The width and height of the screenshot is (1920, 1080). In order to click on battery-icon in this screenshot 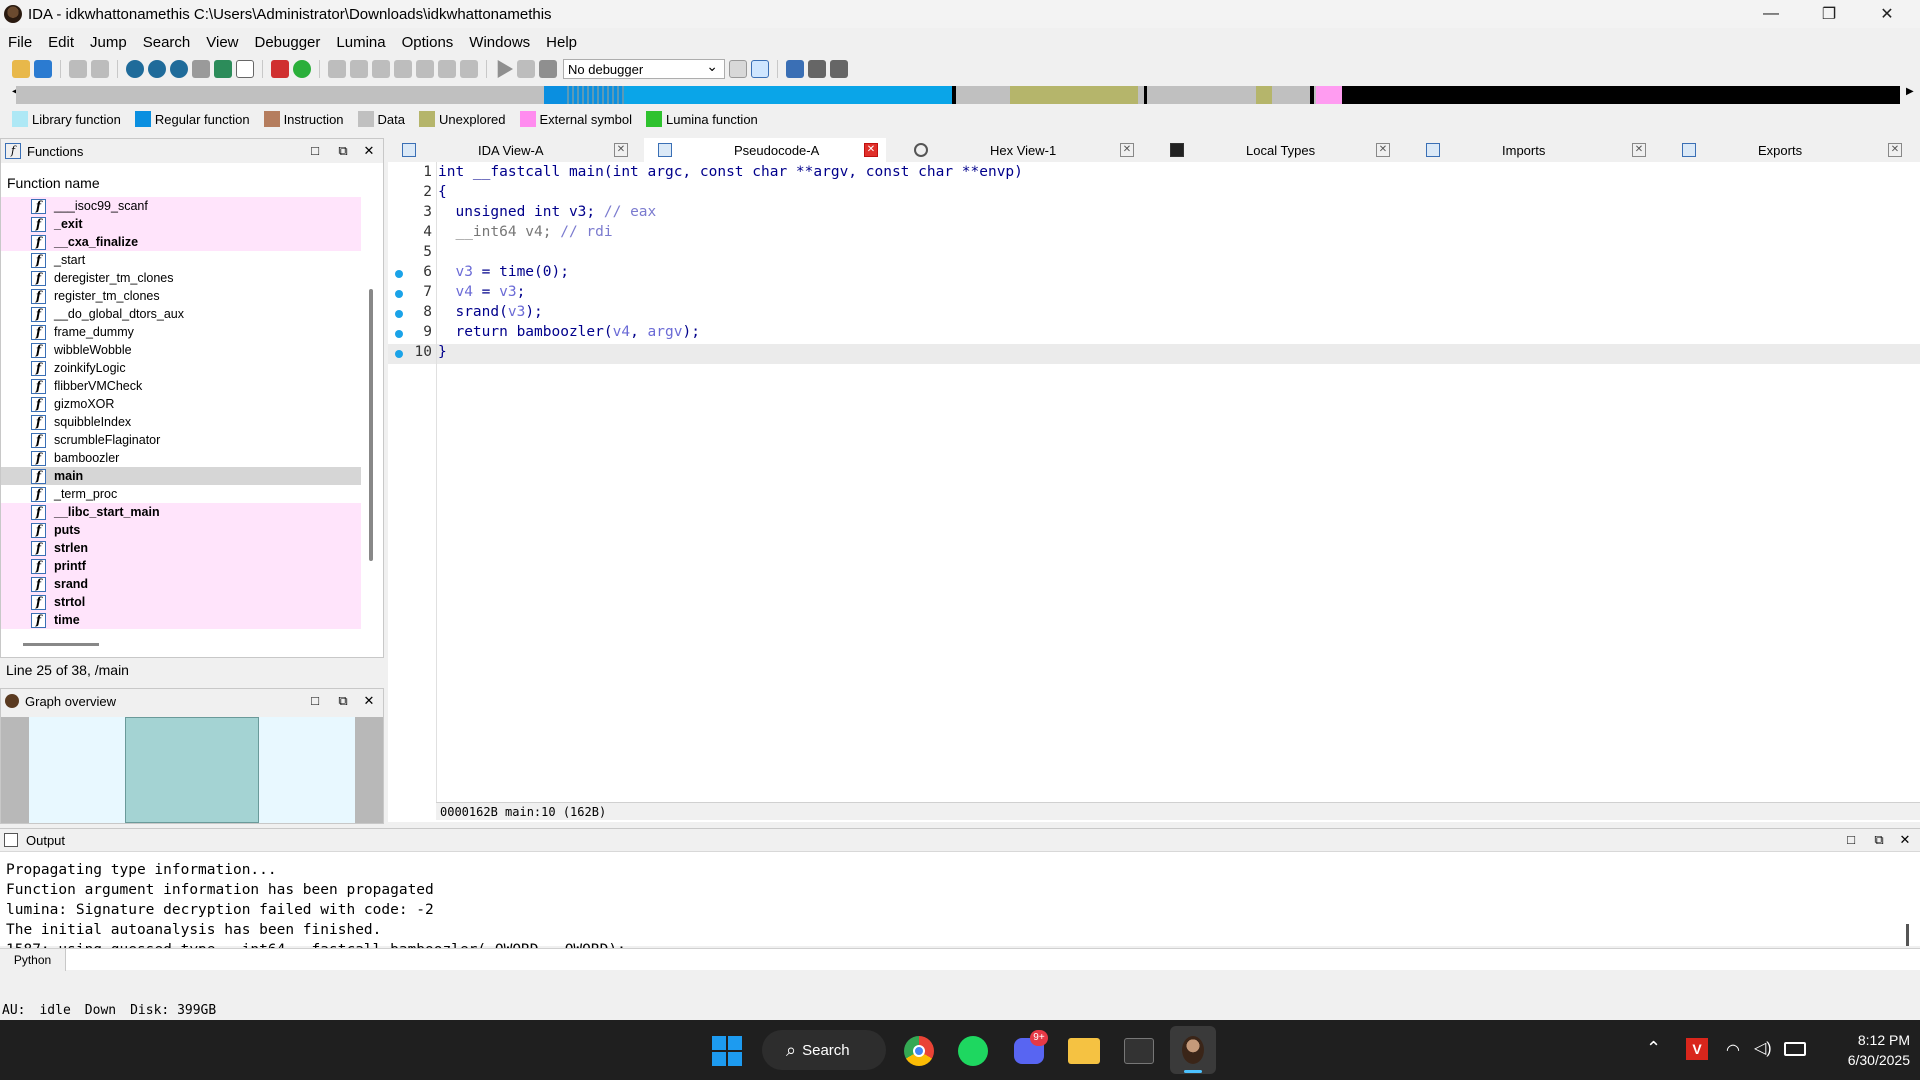, I will do `click(1795, 1049)`.